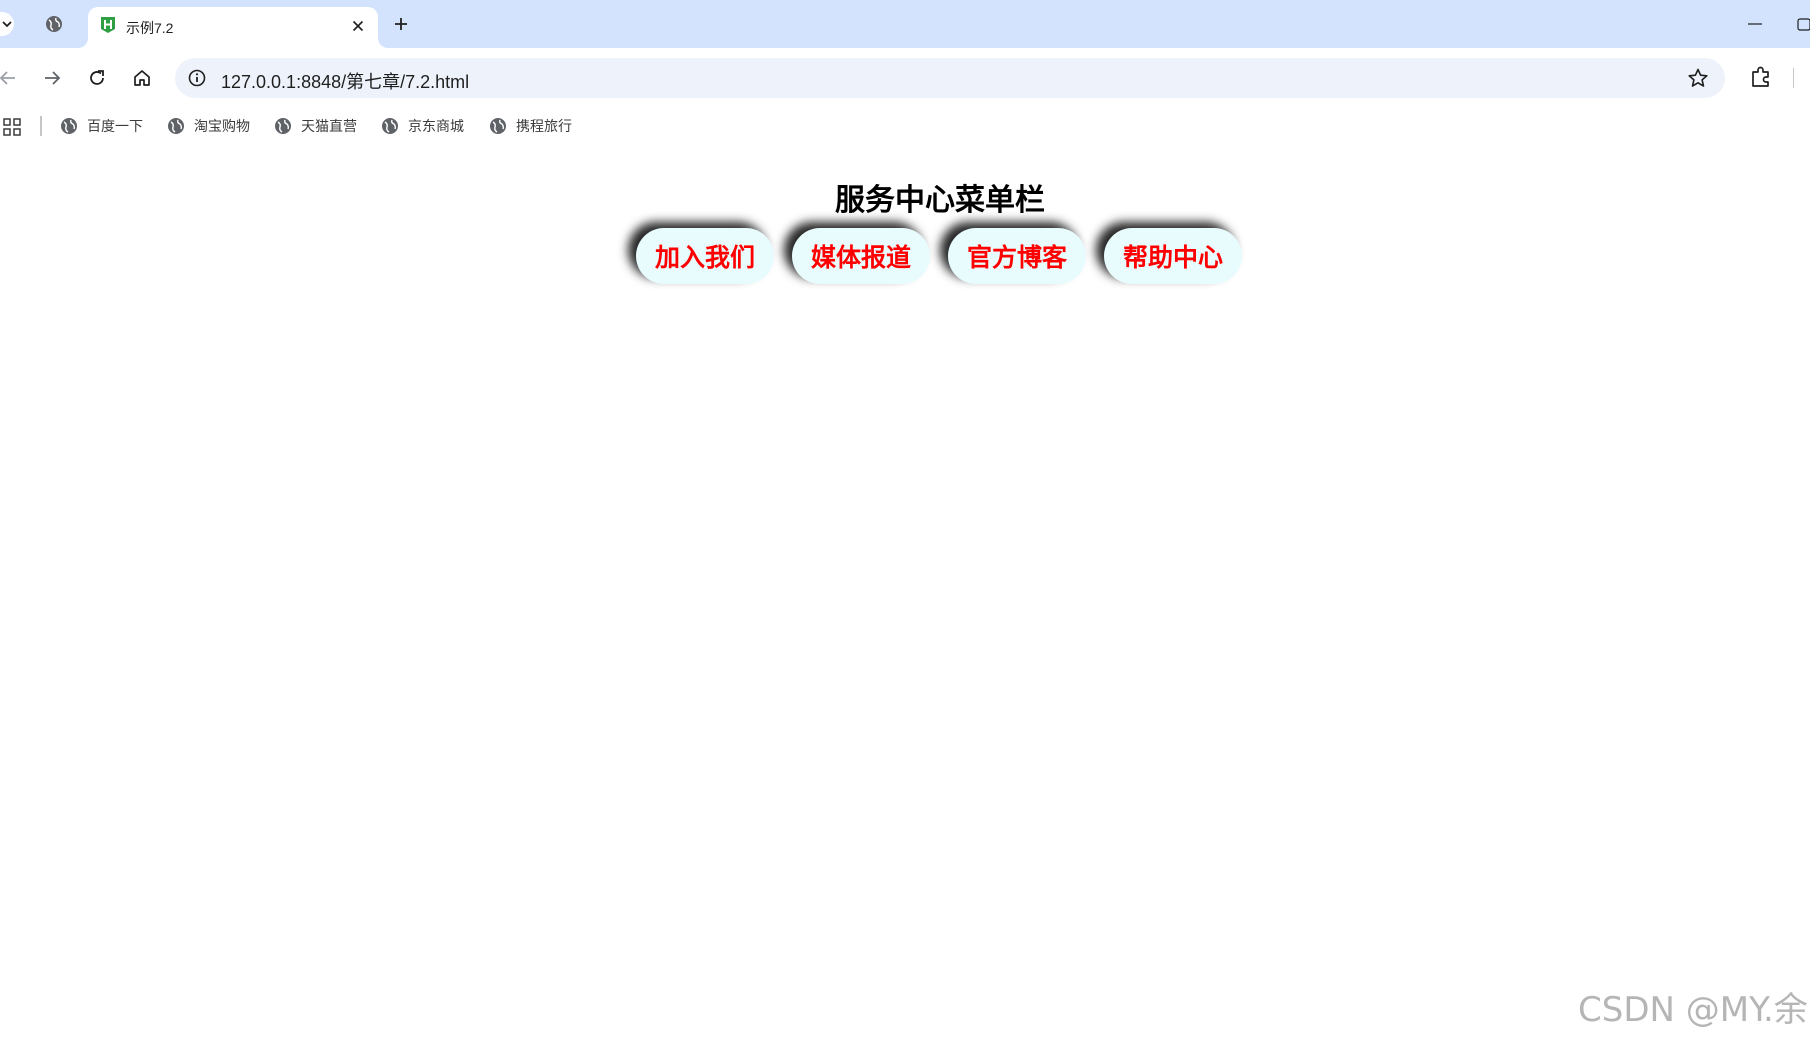 This screenshot has height=1040, width=1810. What do you see at coordinates (41, 126) in the screenshot?
I see `bookmarks-divider` at bounding box center [41, 126].